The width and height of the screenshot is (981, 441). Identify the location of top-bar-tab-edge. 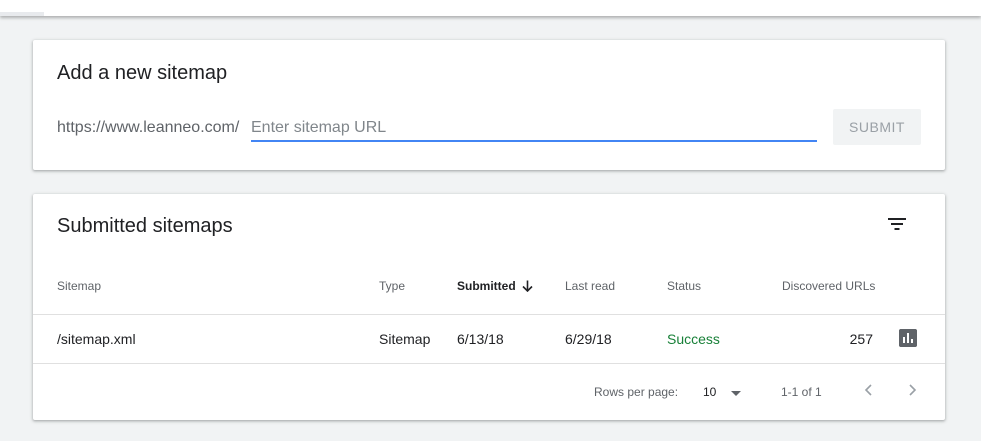
(22, 14).